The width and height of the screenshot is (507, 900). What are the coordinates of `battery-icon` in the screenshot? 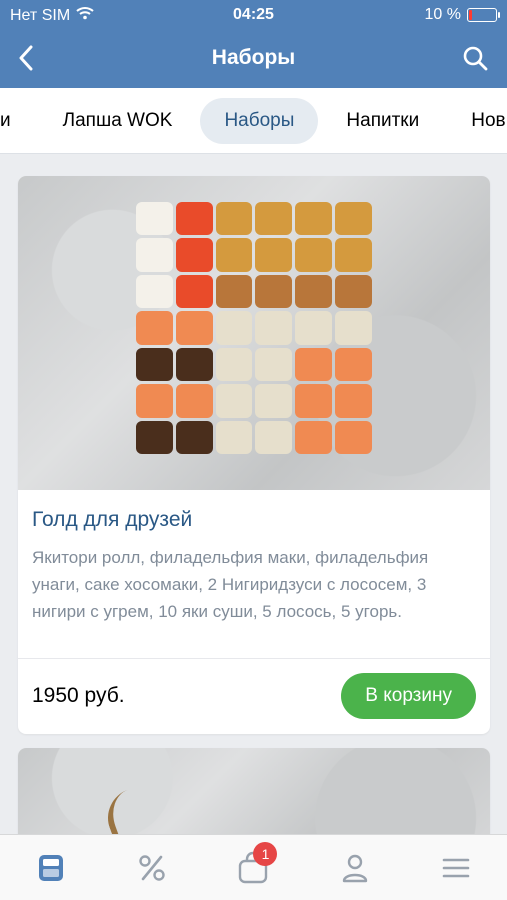 It's located at (483, 15).